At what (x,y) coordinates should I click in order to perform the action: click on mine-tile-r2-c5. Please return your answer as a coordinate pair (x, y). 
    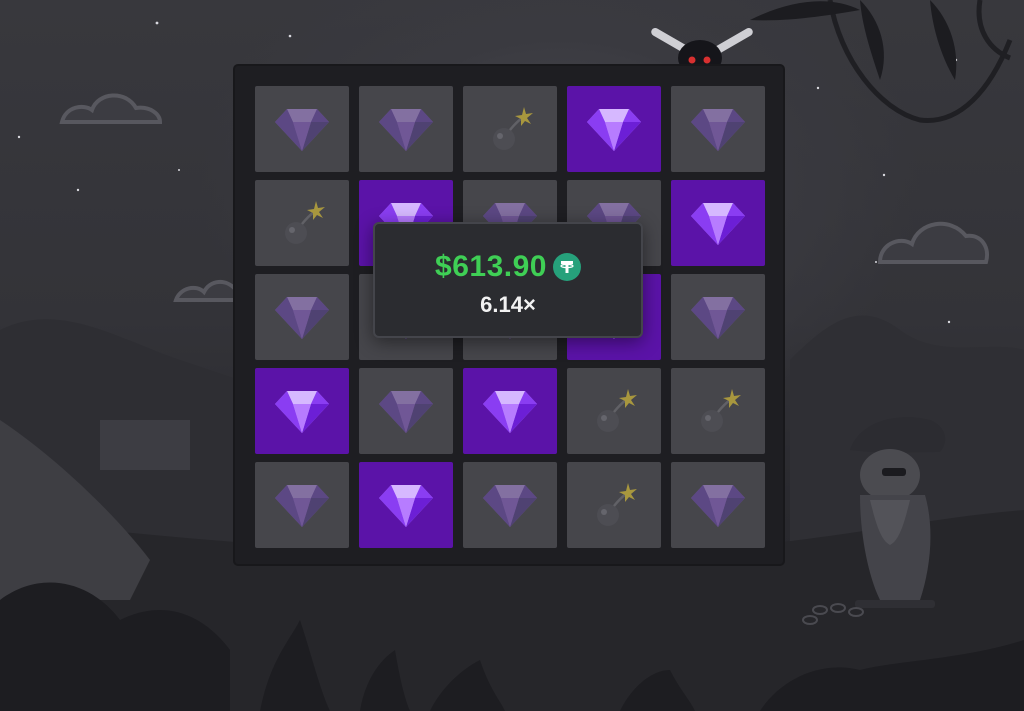
    Looking at the image, I should click on (718, 223).